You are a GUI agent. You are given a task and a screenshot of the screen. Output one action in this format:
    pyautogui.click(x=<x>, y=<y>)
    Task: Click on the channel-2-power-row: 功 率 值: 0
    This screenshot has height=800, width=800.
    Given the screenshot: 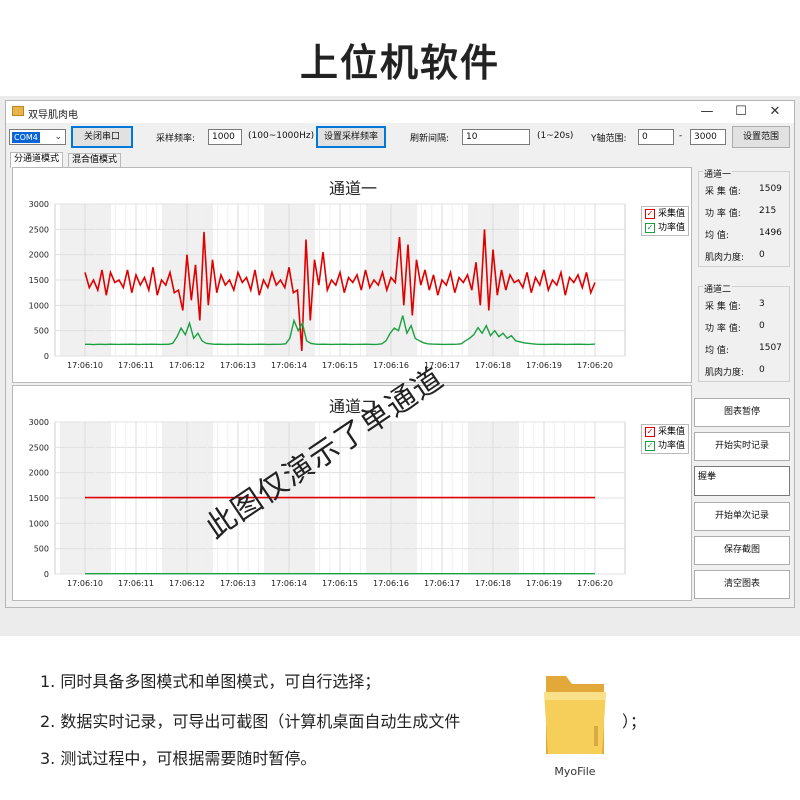 What is the action you would take?
    pyautogui.click(x=745, y=327)
    